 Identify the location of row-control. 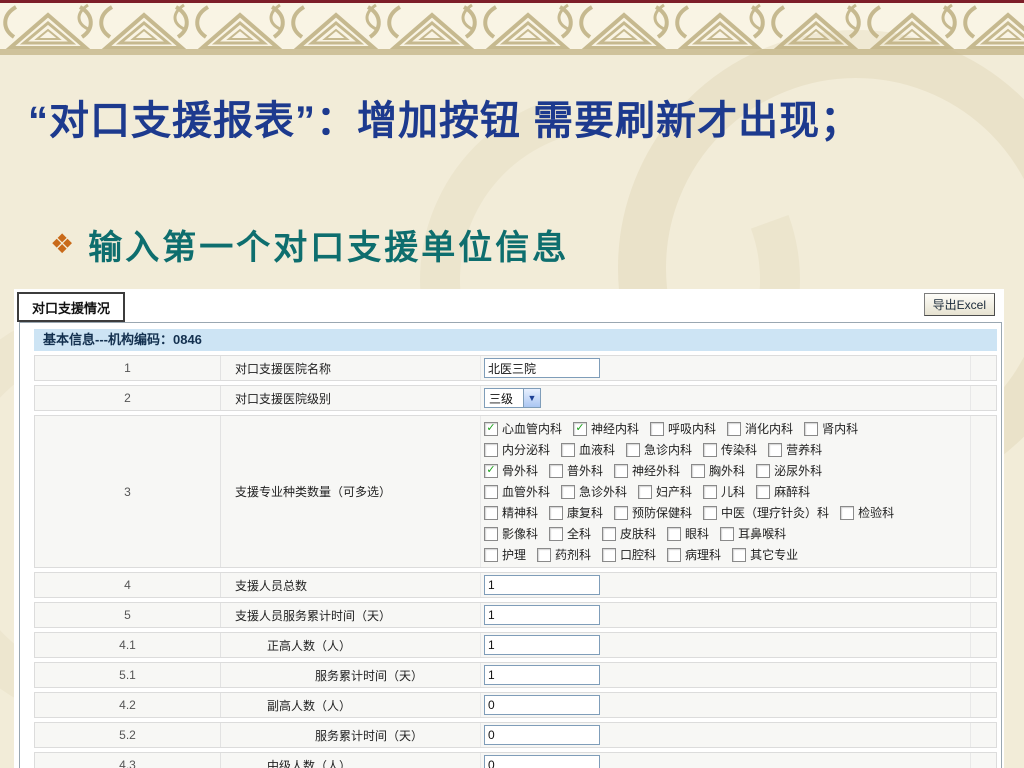
(726, 368).